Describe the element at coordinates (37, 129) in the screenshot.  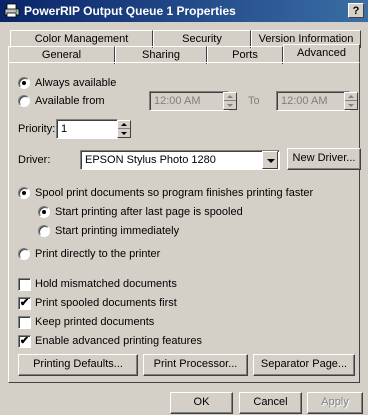
I see `priority-label: Priority:` at that location.